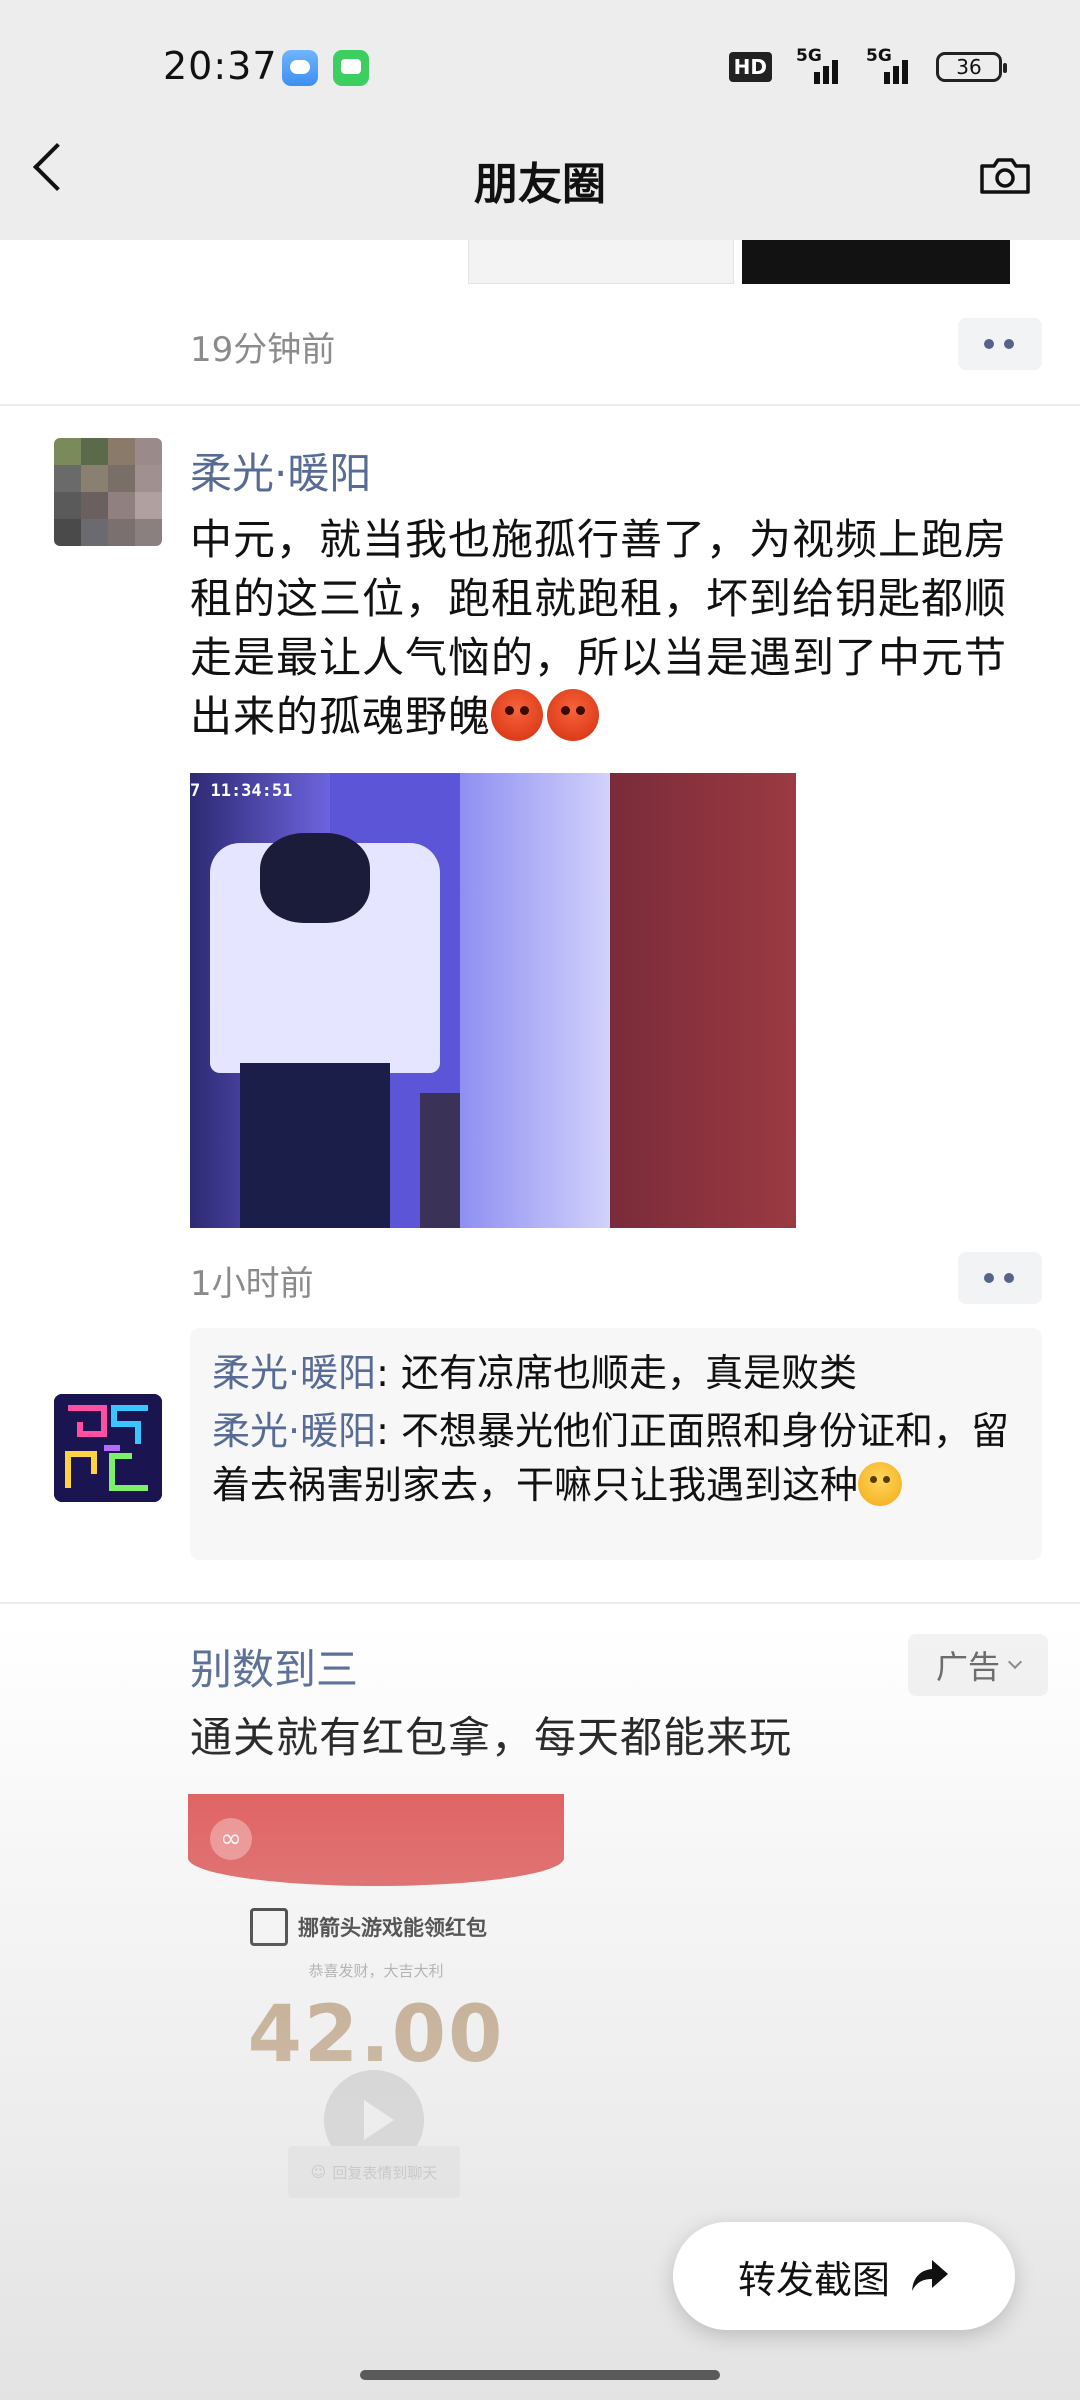 This screenshot has width=1080, height=2400. Describe the element at coordinates (392, 1928) in the screenshot. I see `card-title: 挪箭头游戏能领红包` at that location.